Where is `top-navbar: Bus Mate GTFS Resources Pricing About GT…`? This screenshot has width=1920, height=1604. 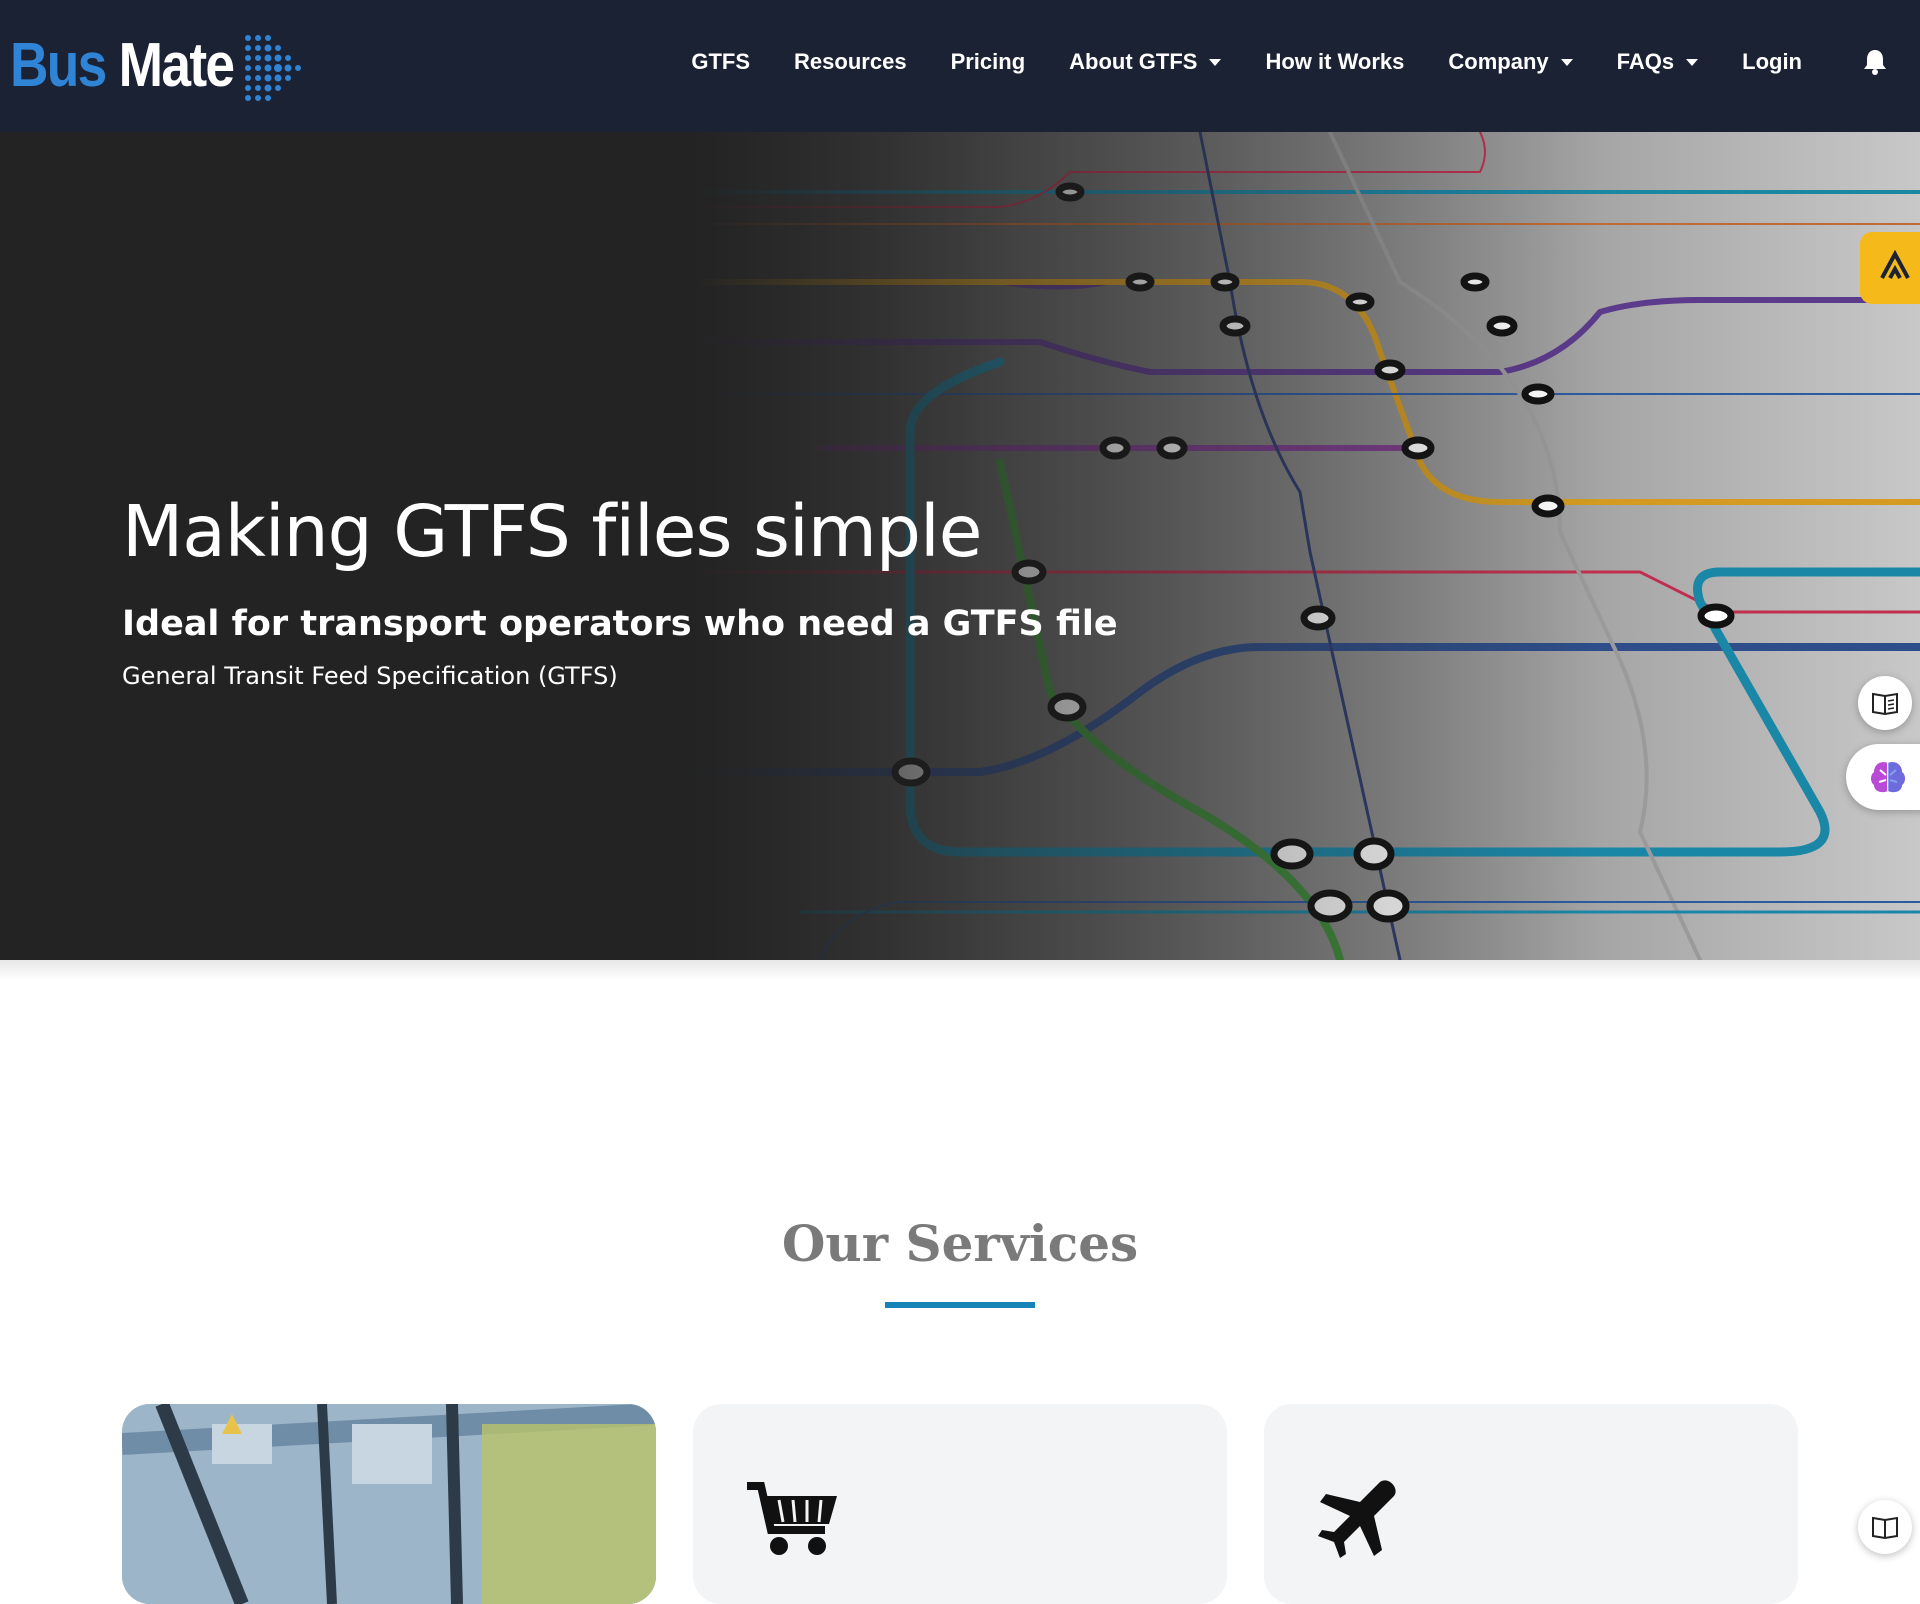 top-navbar: Bus Mate GTFS Resources Pricing About GT… is located at coordinates (960, 66).